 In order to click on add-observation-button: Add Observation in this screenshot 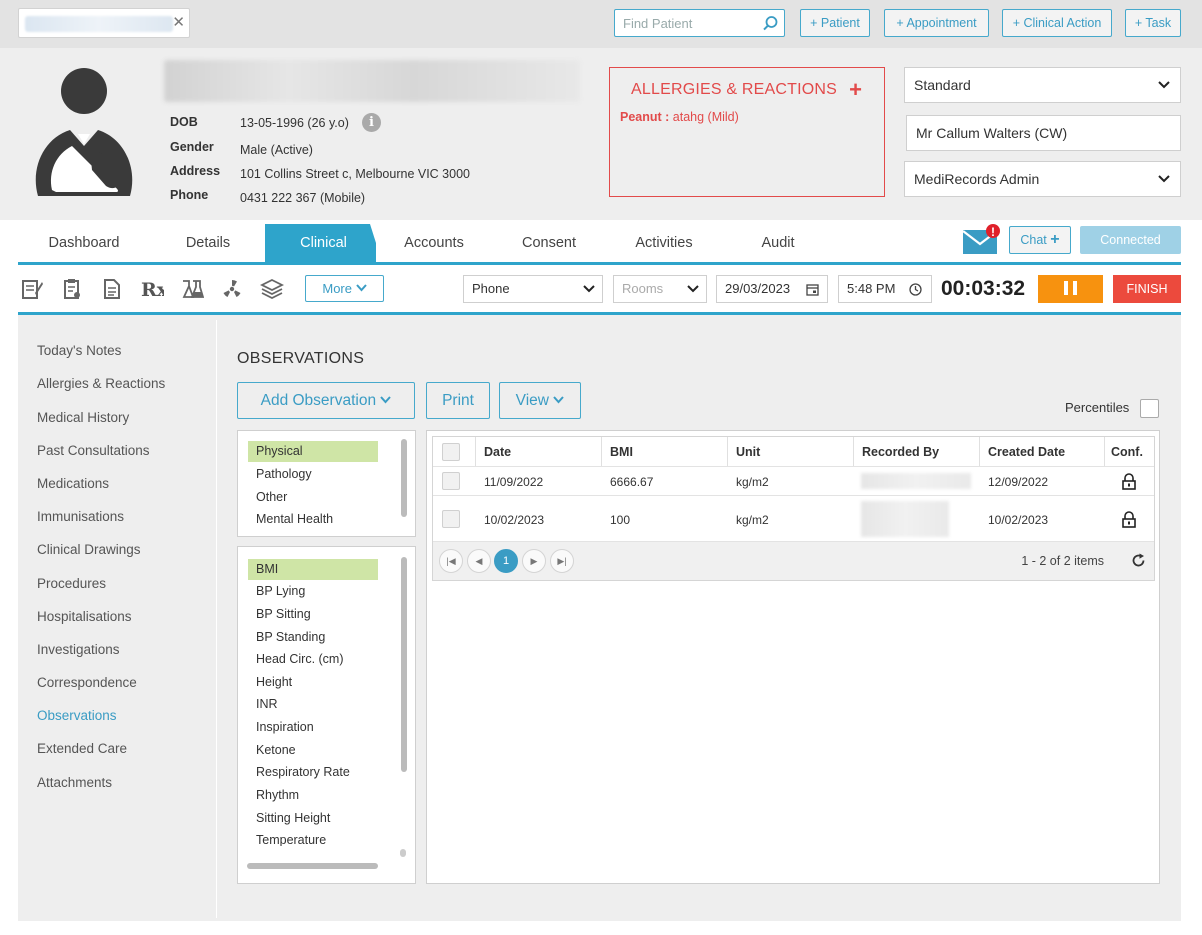, I will do `click(326, 400)`.